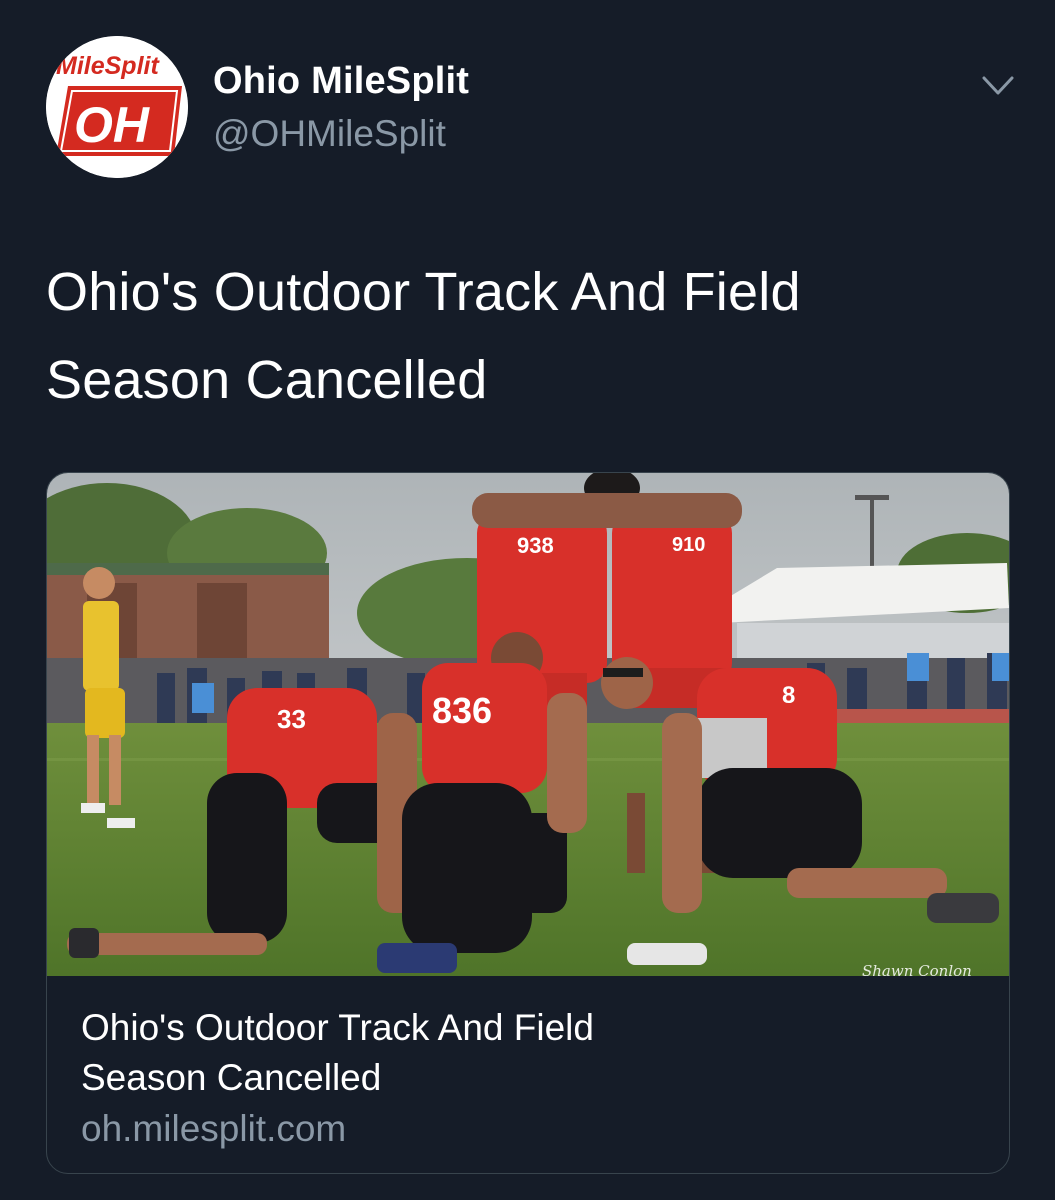  What do you see at coordinates (462, 710) in the screenshot?
I see `svg-text: 836` at bounding box center [462, 710].